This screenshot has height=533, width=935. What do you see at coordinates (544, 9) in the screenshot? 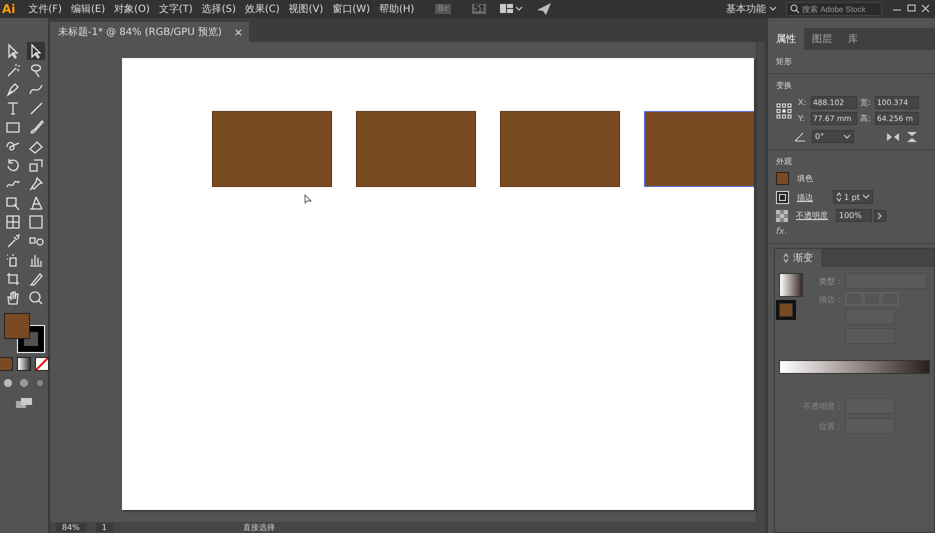
I see `paper-plane-icon` at bounding box center [544, 9].